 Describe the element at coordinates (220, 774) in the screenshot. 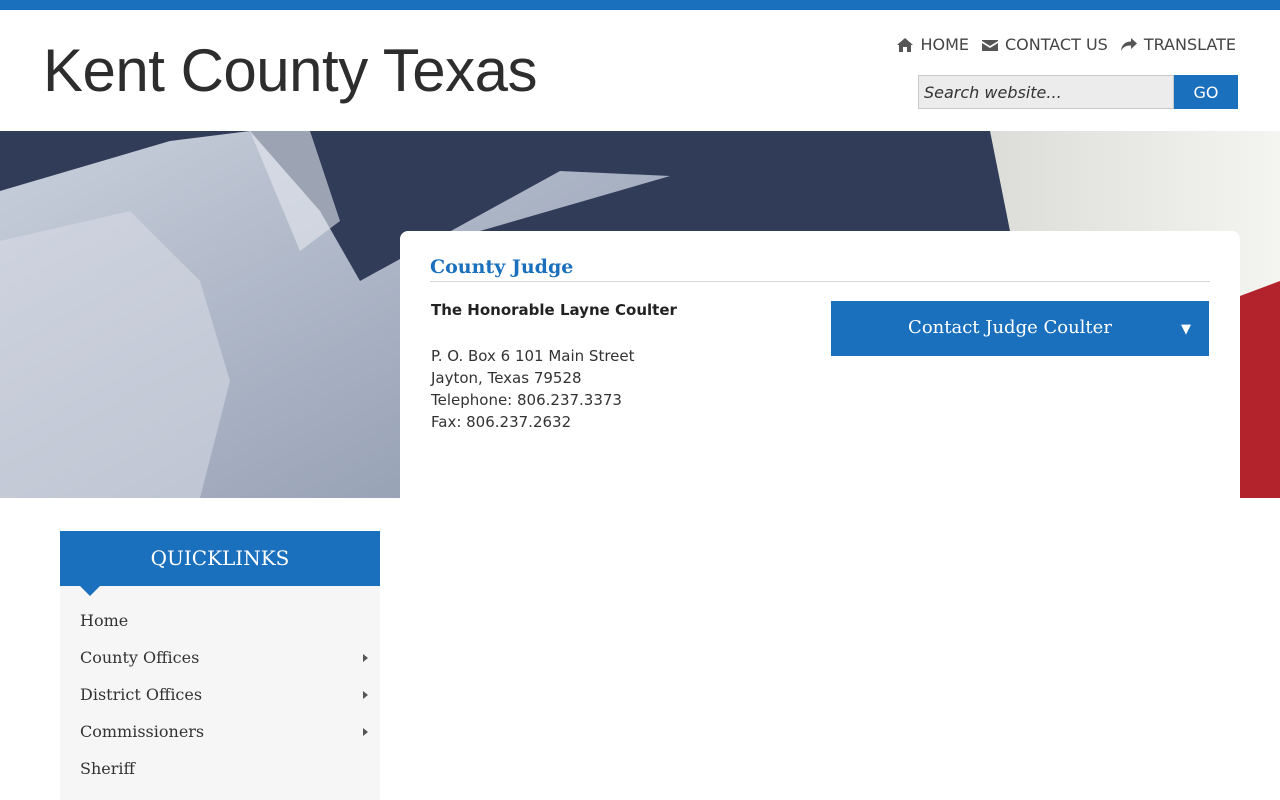

I see `quicklink-sheriff: Sheriff` at that location.